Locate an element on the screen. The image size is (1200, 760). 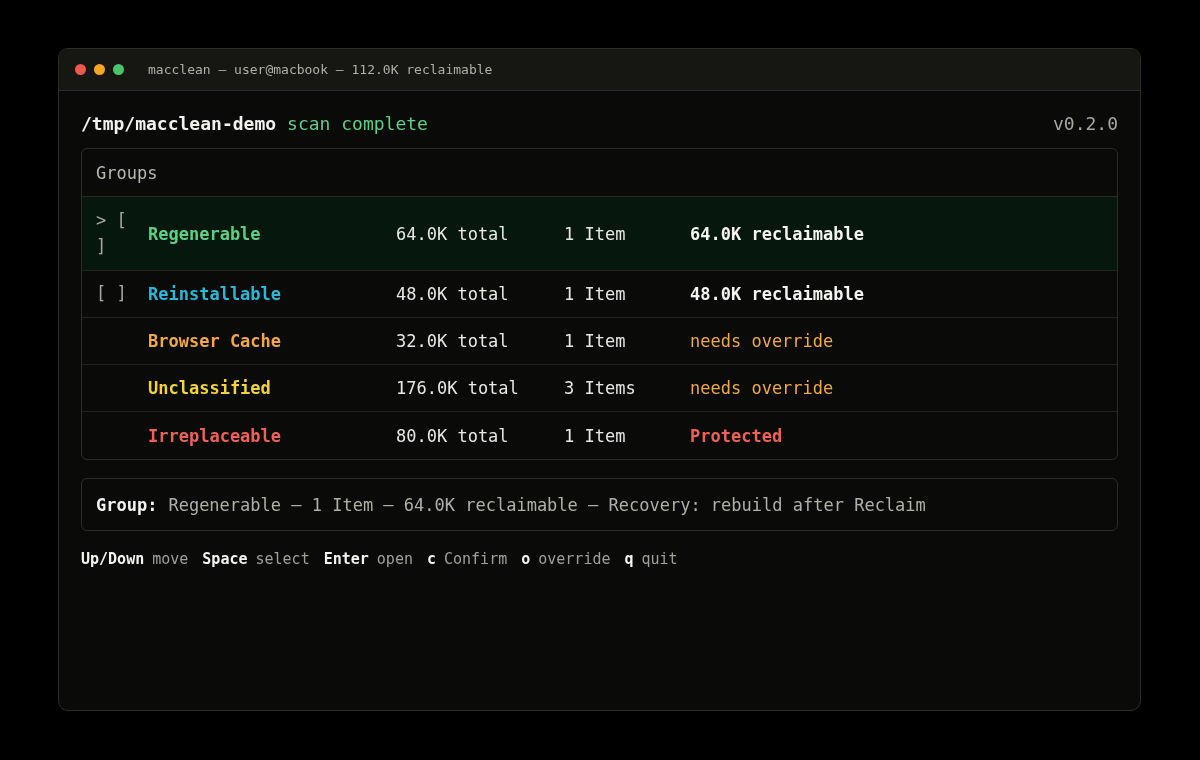
key-action: select is located at coordinates (282, 559).